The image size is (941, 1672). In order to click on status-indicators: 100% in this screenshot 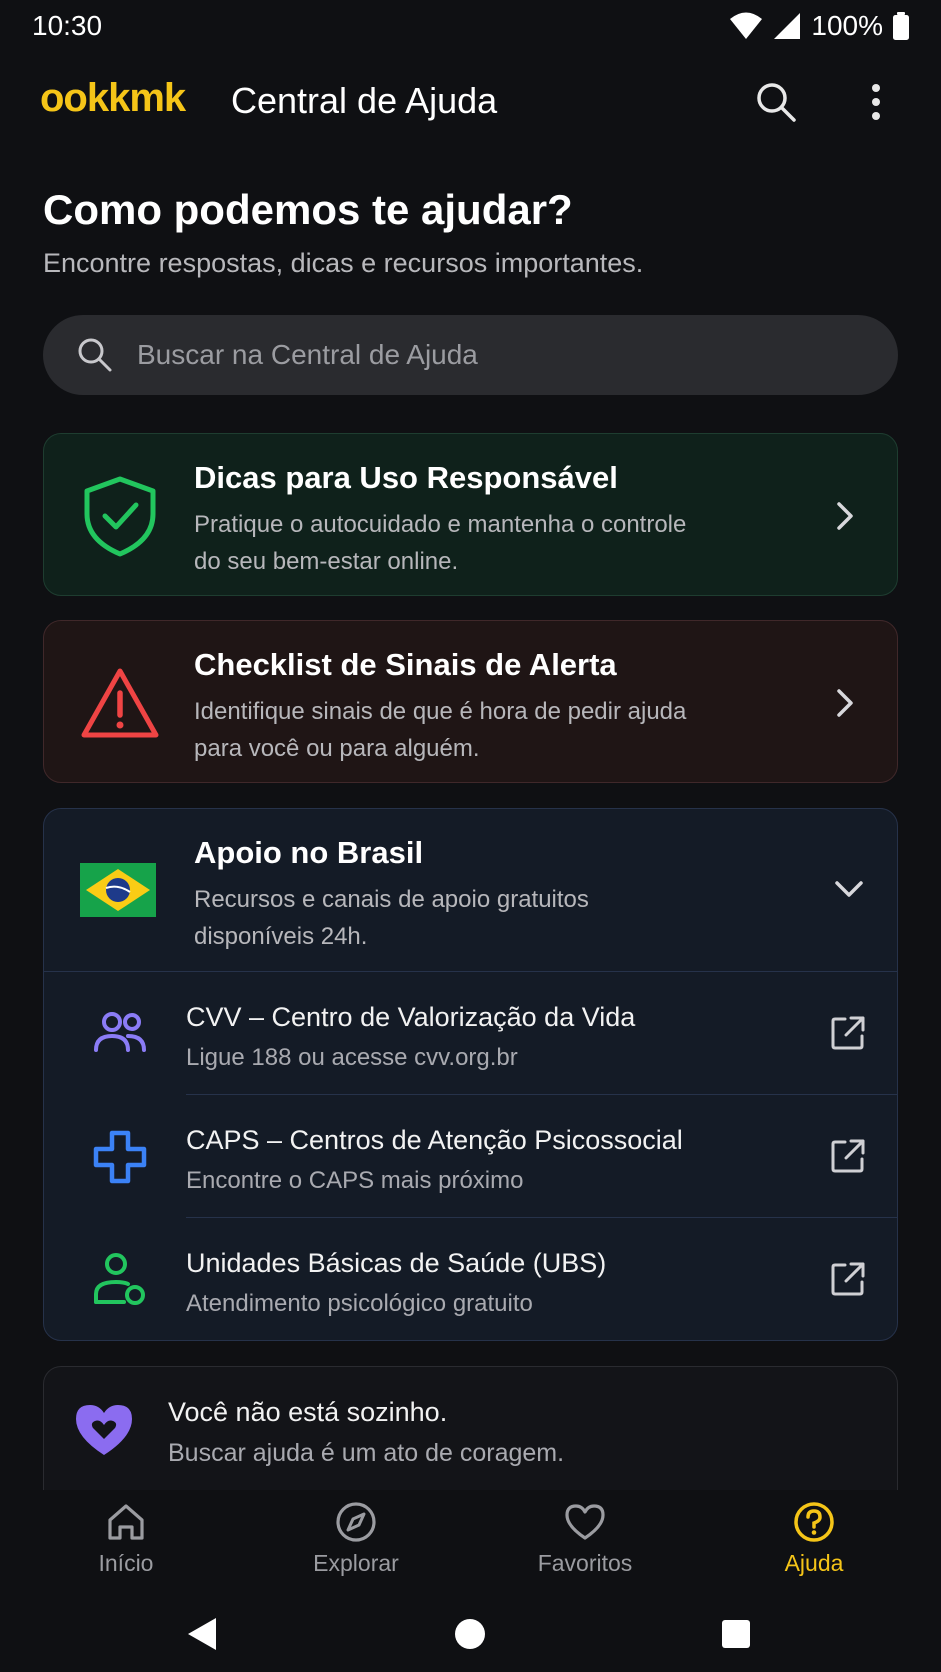, I will do `click(819, 26)`.